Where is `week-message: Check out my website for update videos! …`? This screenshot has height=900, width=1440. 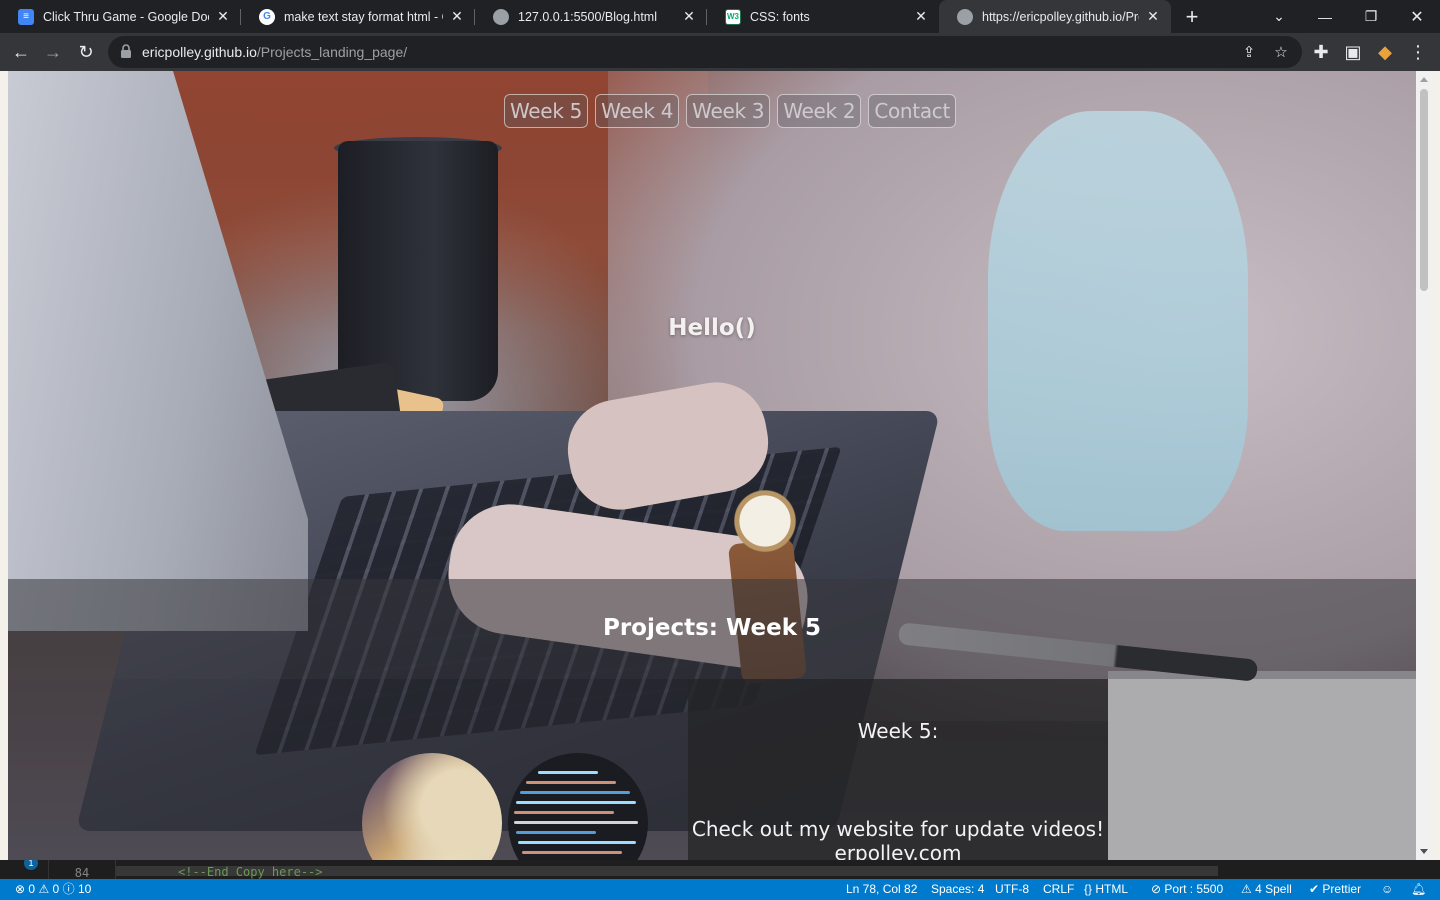
week-message: Check out my website for update videos! … is located at coordinates (898, 838).